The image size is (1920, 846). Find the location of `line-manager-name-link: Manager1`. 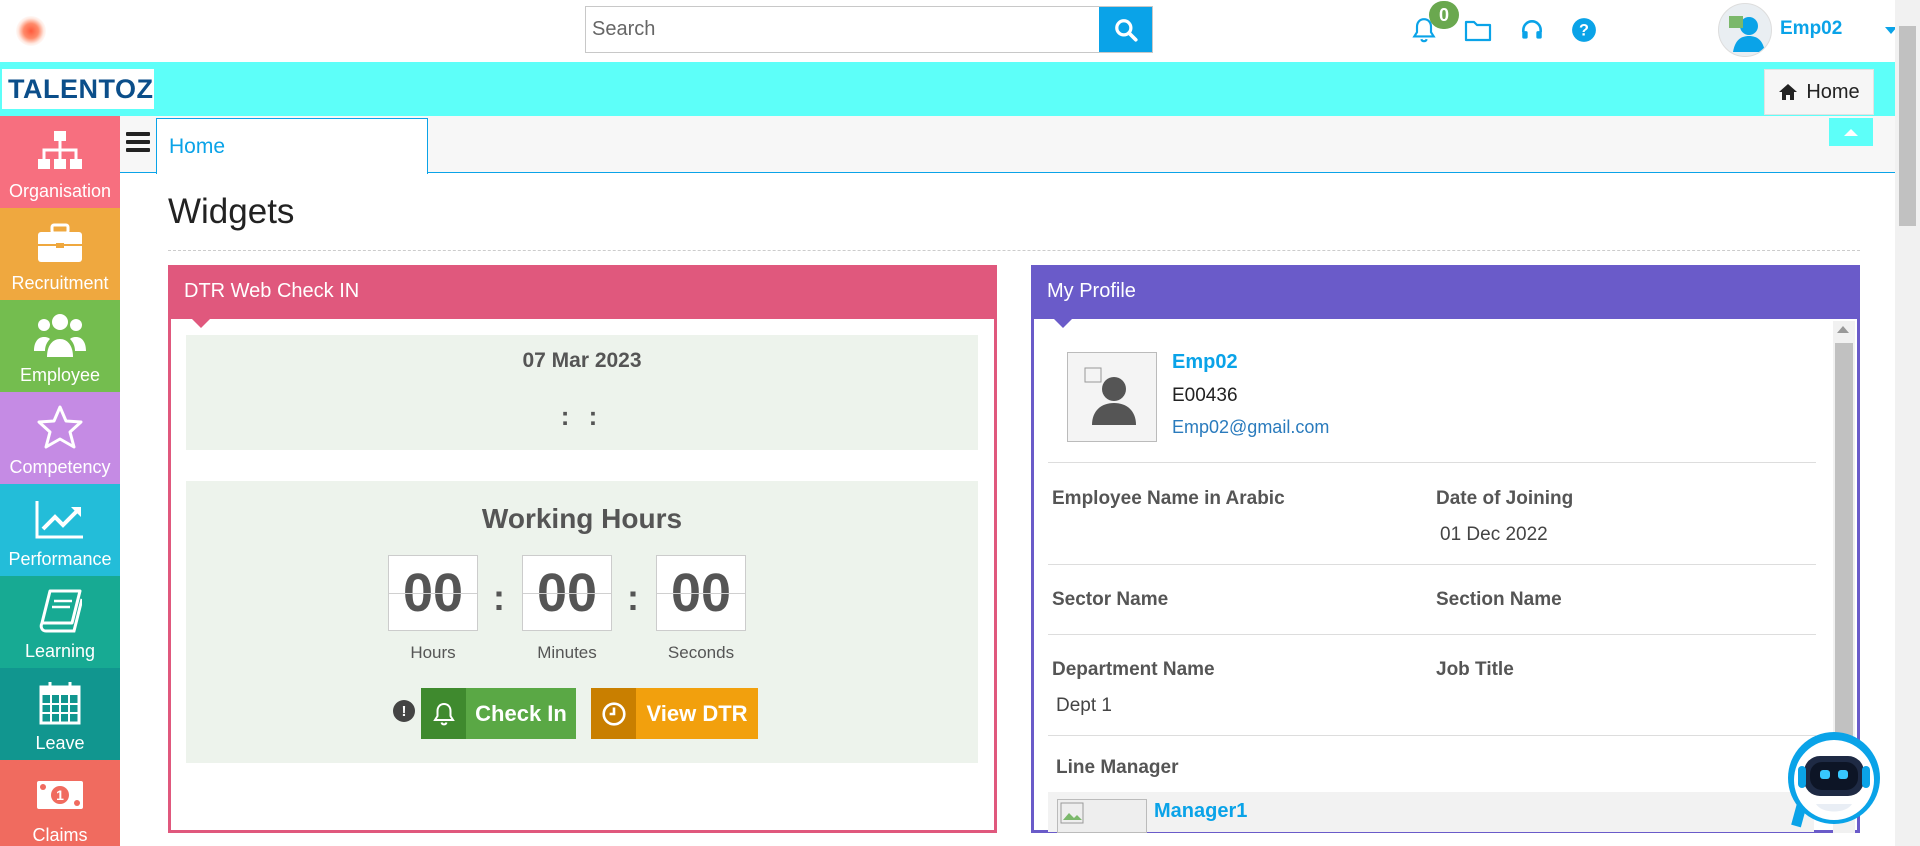

line-manager-name-link: Manager1 is located at coordinates (1200, 811).